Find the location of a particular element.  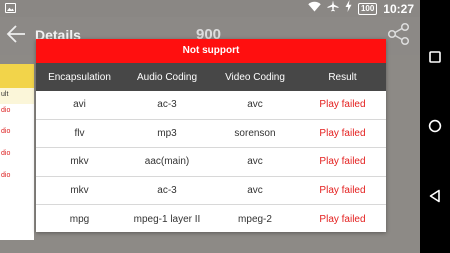

cell-encapsulation: flv is located at coordinates (79, 133).